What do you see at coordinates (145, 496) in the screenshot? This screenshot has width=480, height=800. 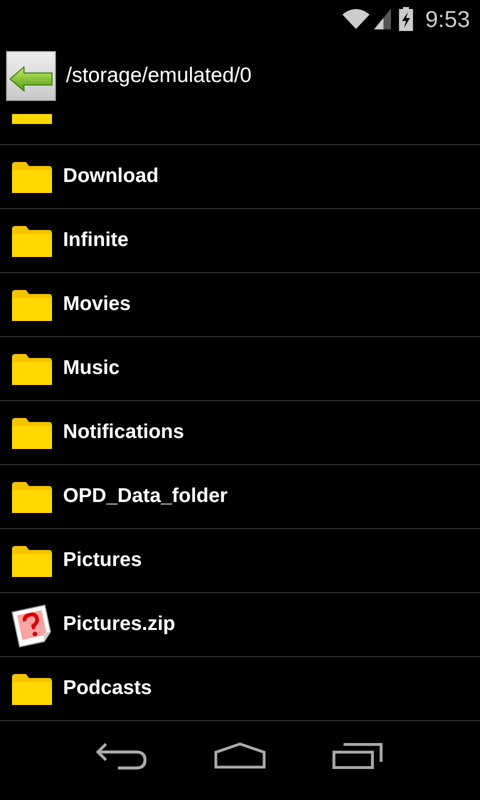 I see `file-name: OPD_Data_folder` at bounding box center [145, 496].